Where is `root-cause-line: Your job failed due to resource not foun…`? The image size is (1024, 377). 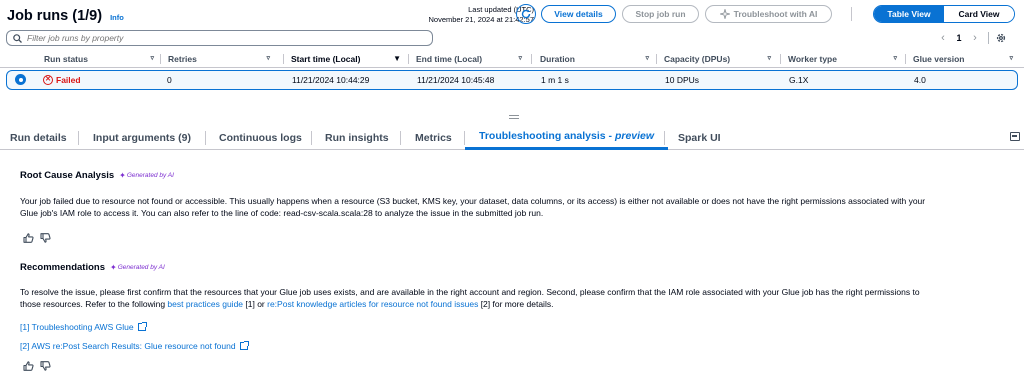
root-cause-line: Your job failed due to resource not foun… is located at coordinates (473, 201).